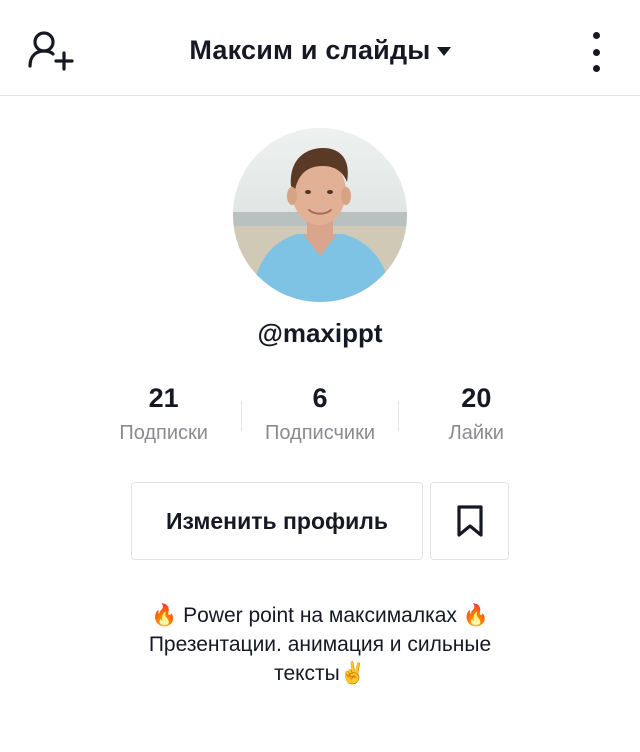 The image size is (640, 752). I want to click on top-bar: Максим и слайды, so click(320, 48).